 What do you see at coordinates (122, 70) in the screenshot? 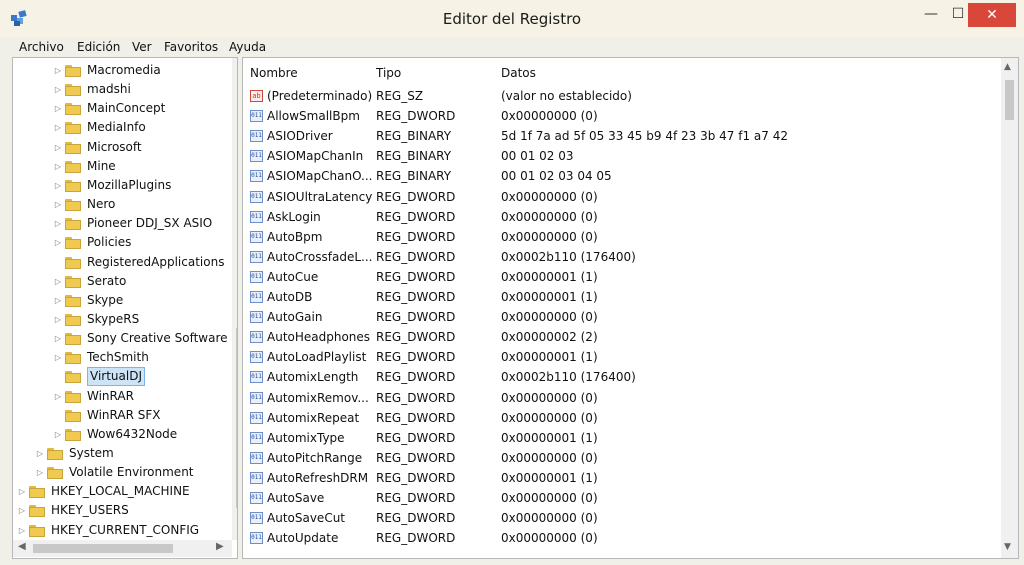
I see `tree-item: ▷ Macromedia` at bounding box center [122, 70].